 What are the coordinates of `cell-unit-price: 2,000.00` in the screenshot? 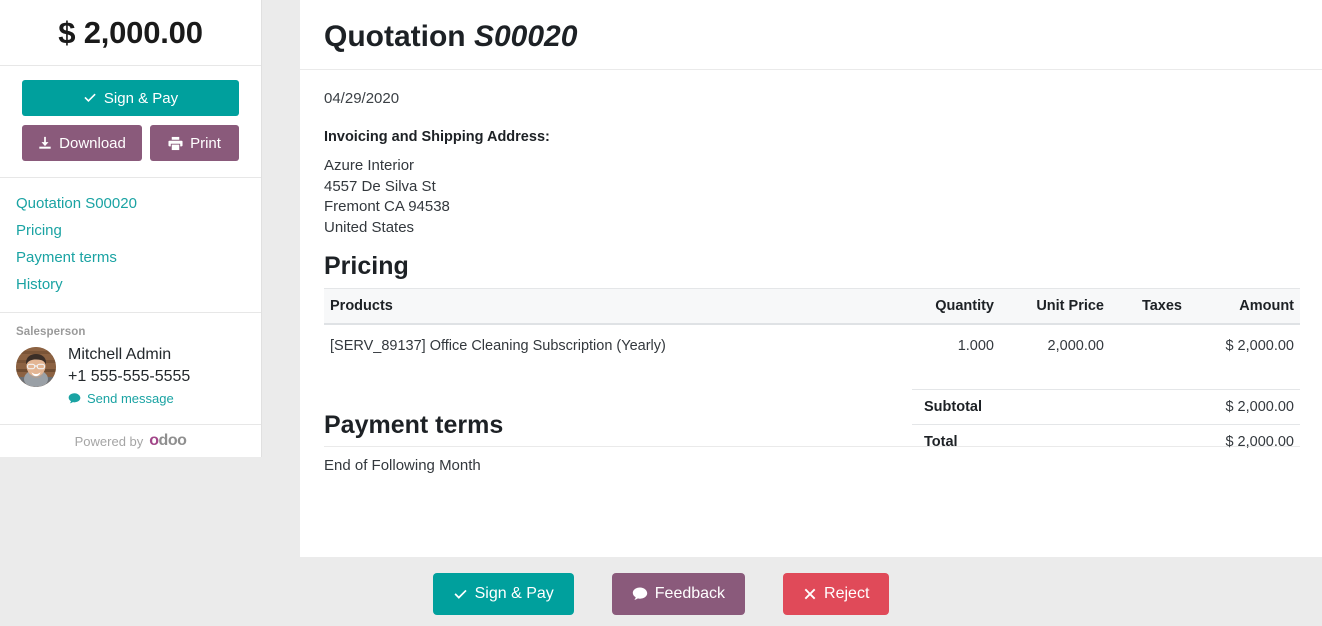 It's located at (1075, 345).